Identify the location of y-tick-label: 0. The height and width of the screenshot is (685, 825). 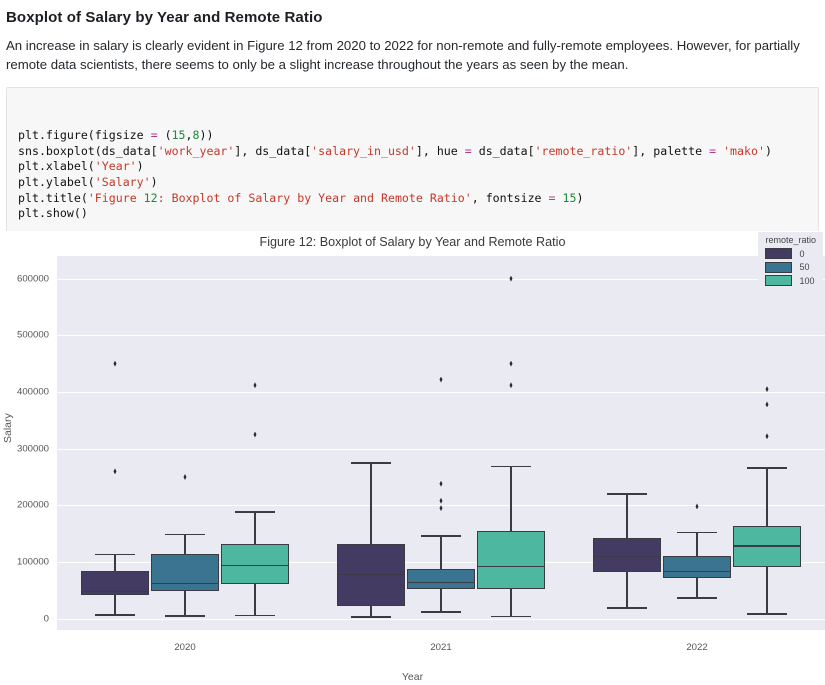
(46, 619).